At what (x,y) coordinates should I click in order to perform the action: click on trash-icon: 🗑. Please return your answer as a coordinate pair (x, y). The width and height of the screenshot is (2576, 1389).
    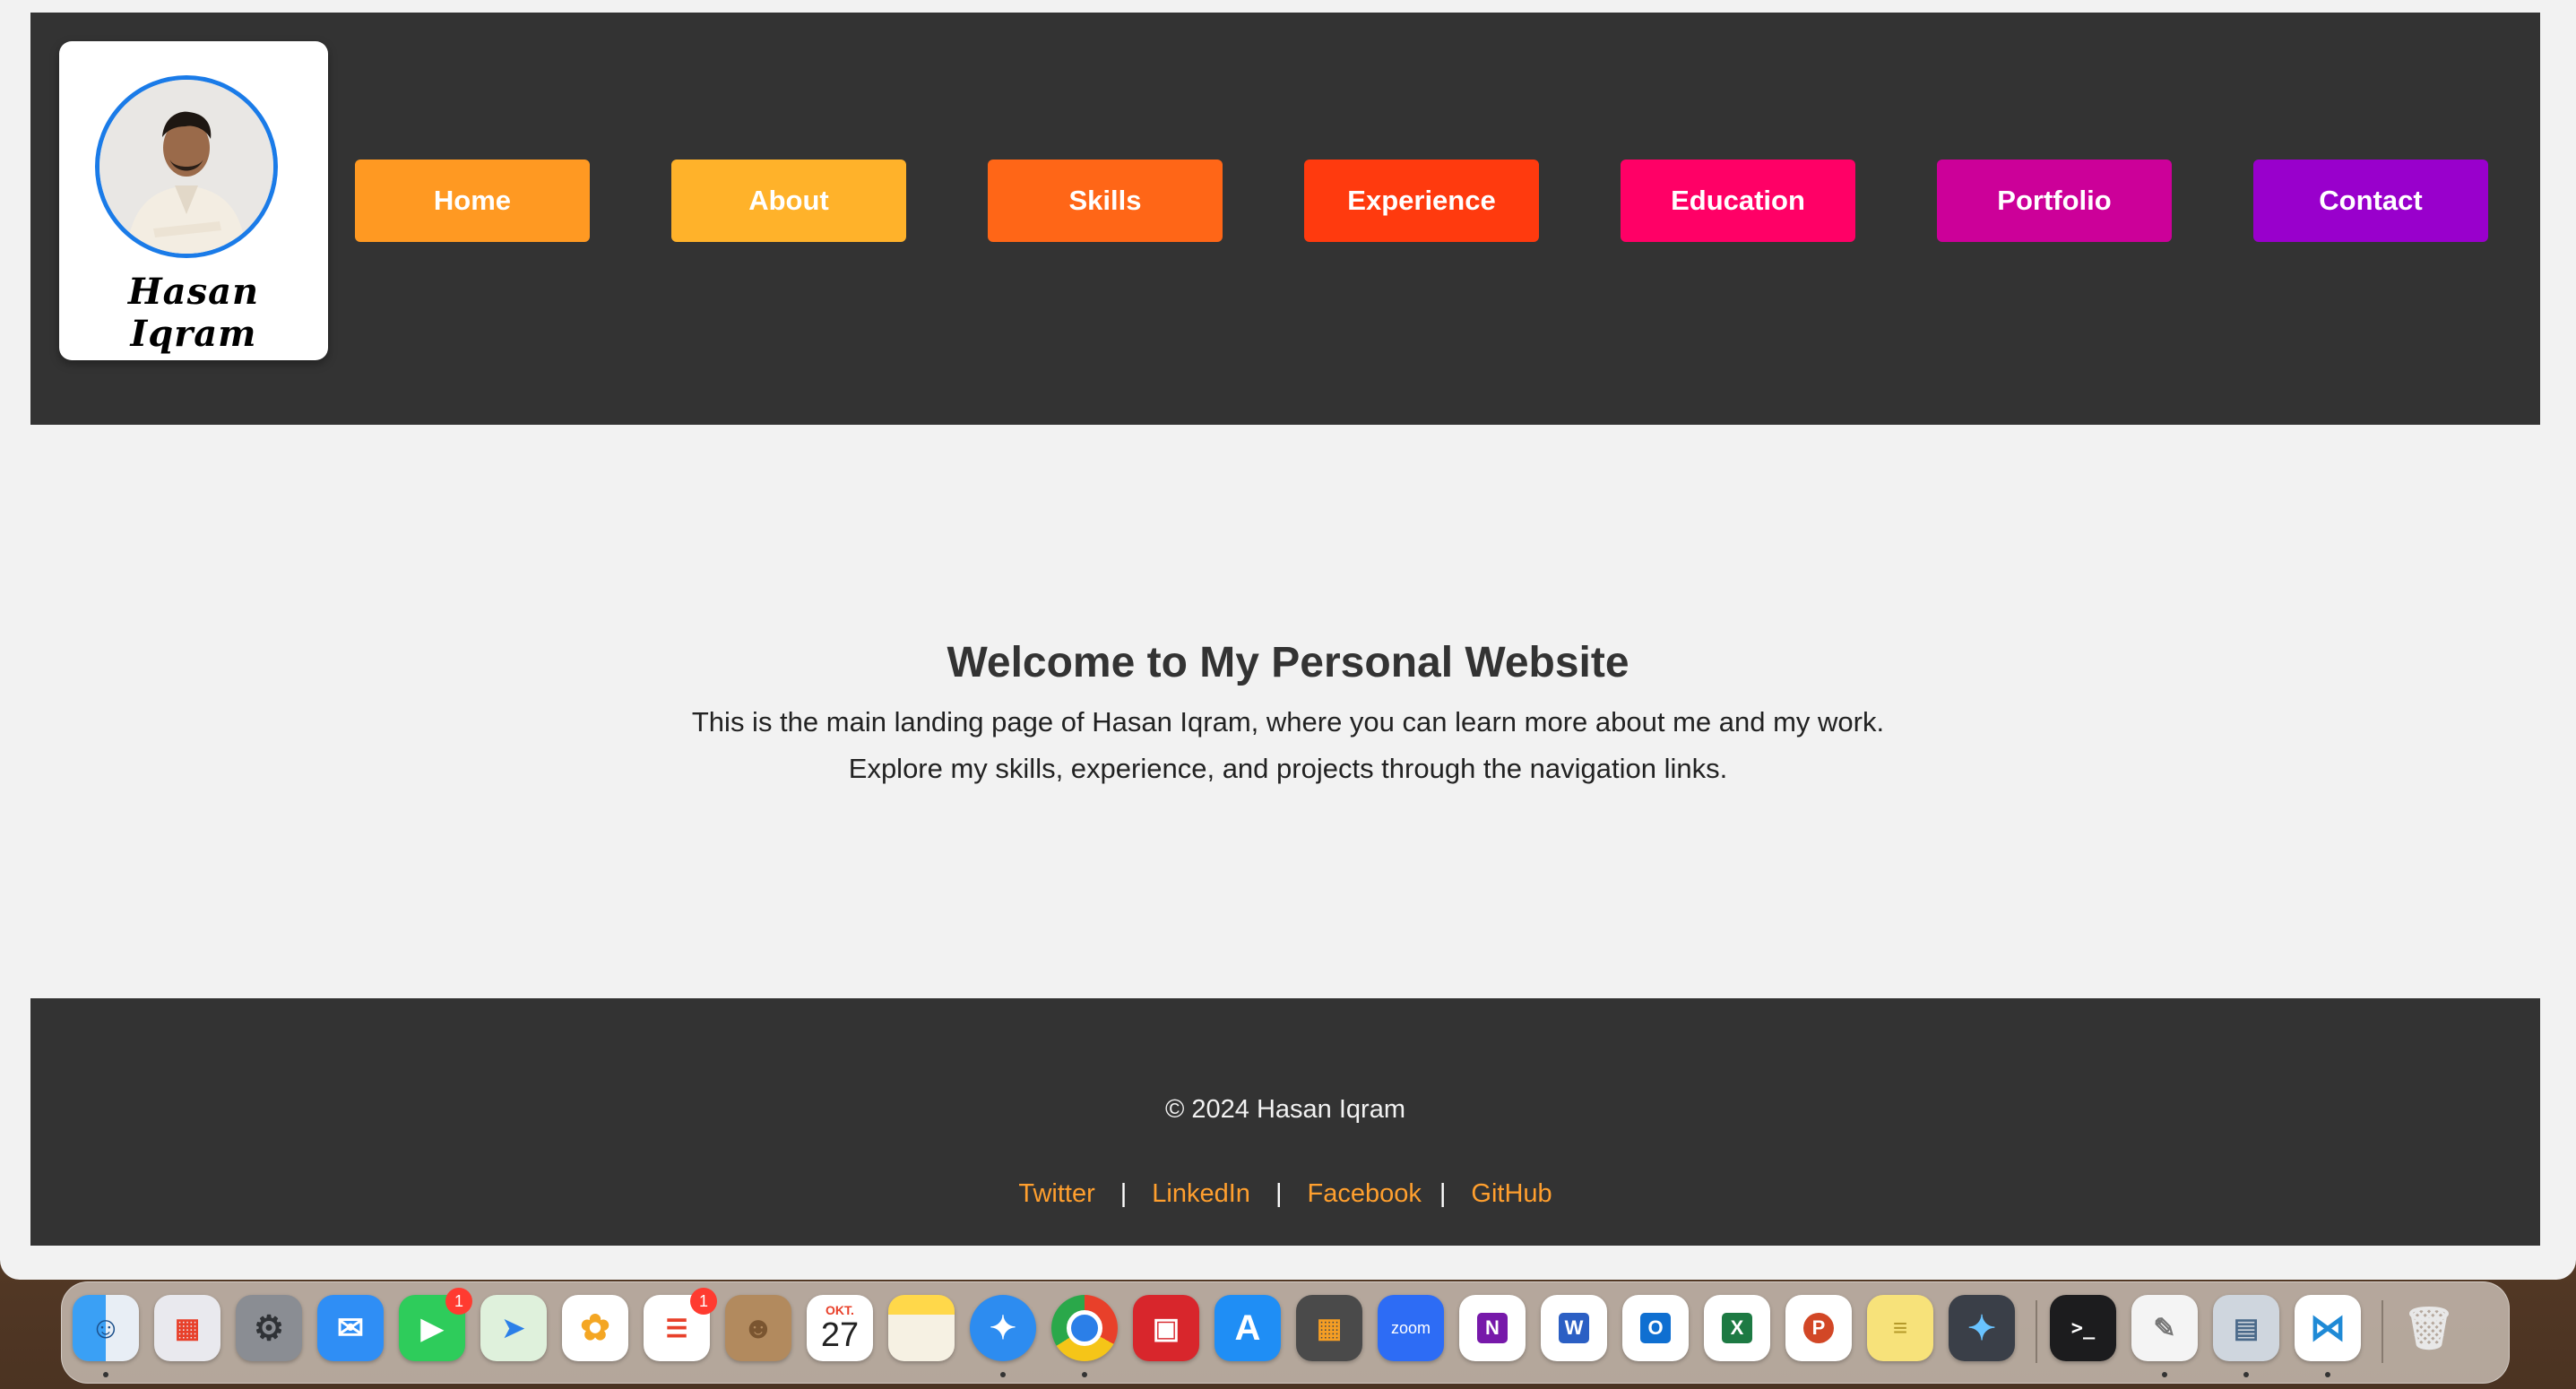
    Looking at the image, I should click on (2429, 1328).